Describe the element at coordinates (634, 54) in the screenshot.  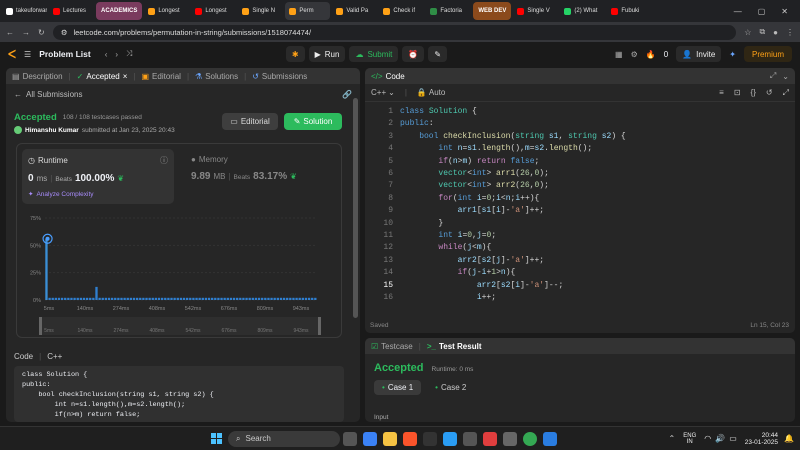
I see `settings-icon: ⚙` at that location.